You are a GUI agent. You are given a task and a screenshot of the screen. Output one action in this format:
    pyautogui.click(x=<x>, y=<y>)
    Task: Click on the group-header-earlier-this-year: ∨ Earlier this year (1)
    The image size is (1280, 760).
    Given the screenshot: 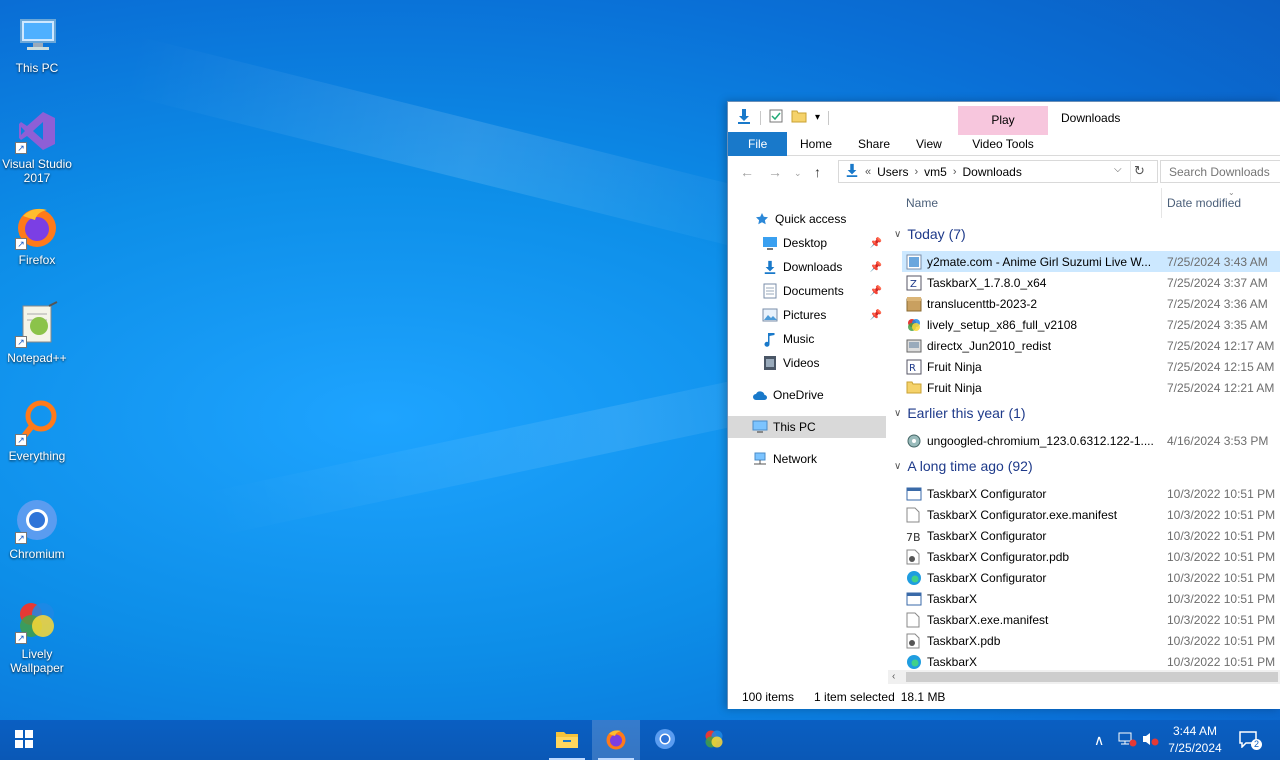 What is the action you would take?
    pyautogui.click(x=960, y=413)
    